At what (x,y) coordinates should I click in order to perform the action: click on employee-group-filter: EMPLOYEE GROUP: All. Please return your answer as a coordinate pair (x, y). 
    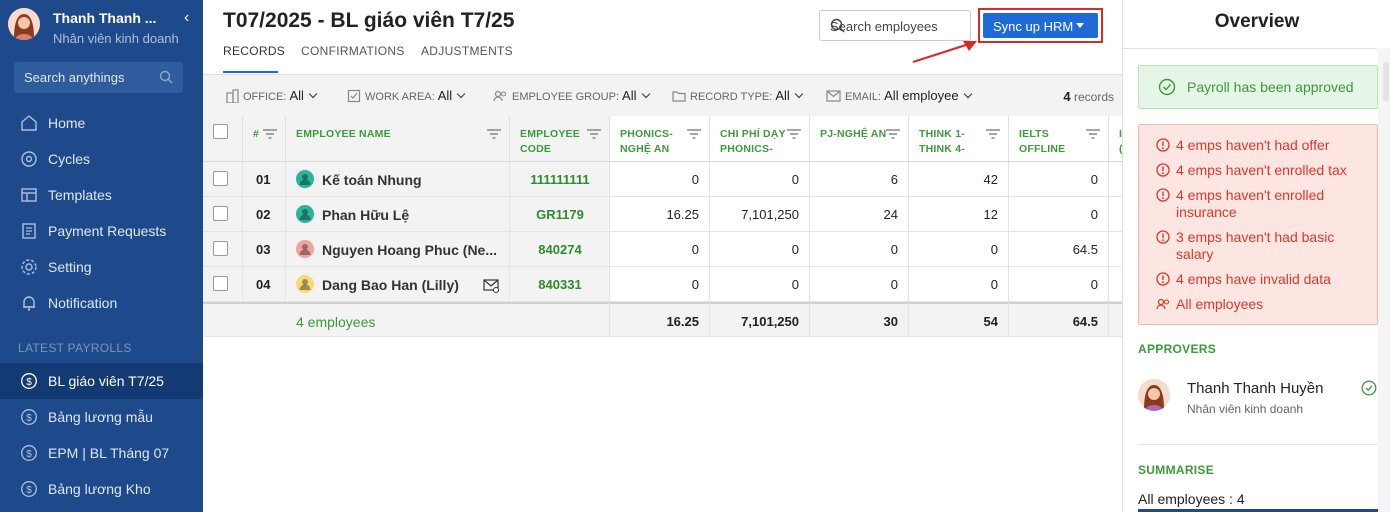
    Looking at the image, I should click on (571, 97).